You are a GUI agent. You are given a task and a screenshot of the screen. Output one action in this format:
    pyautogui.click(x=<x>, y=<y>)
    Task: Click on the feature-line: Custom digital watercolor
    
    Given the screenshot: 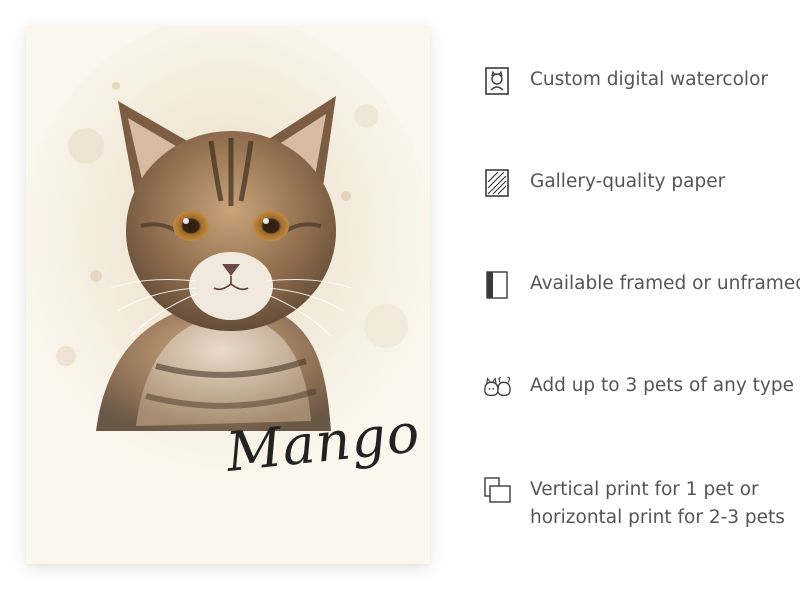 What is the action you would take?
    pyautogui.click(x=649, y=79)
    